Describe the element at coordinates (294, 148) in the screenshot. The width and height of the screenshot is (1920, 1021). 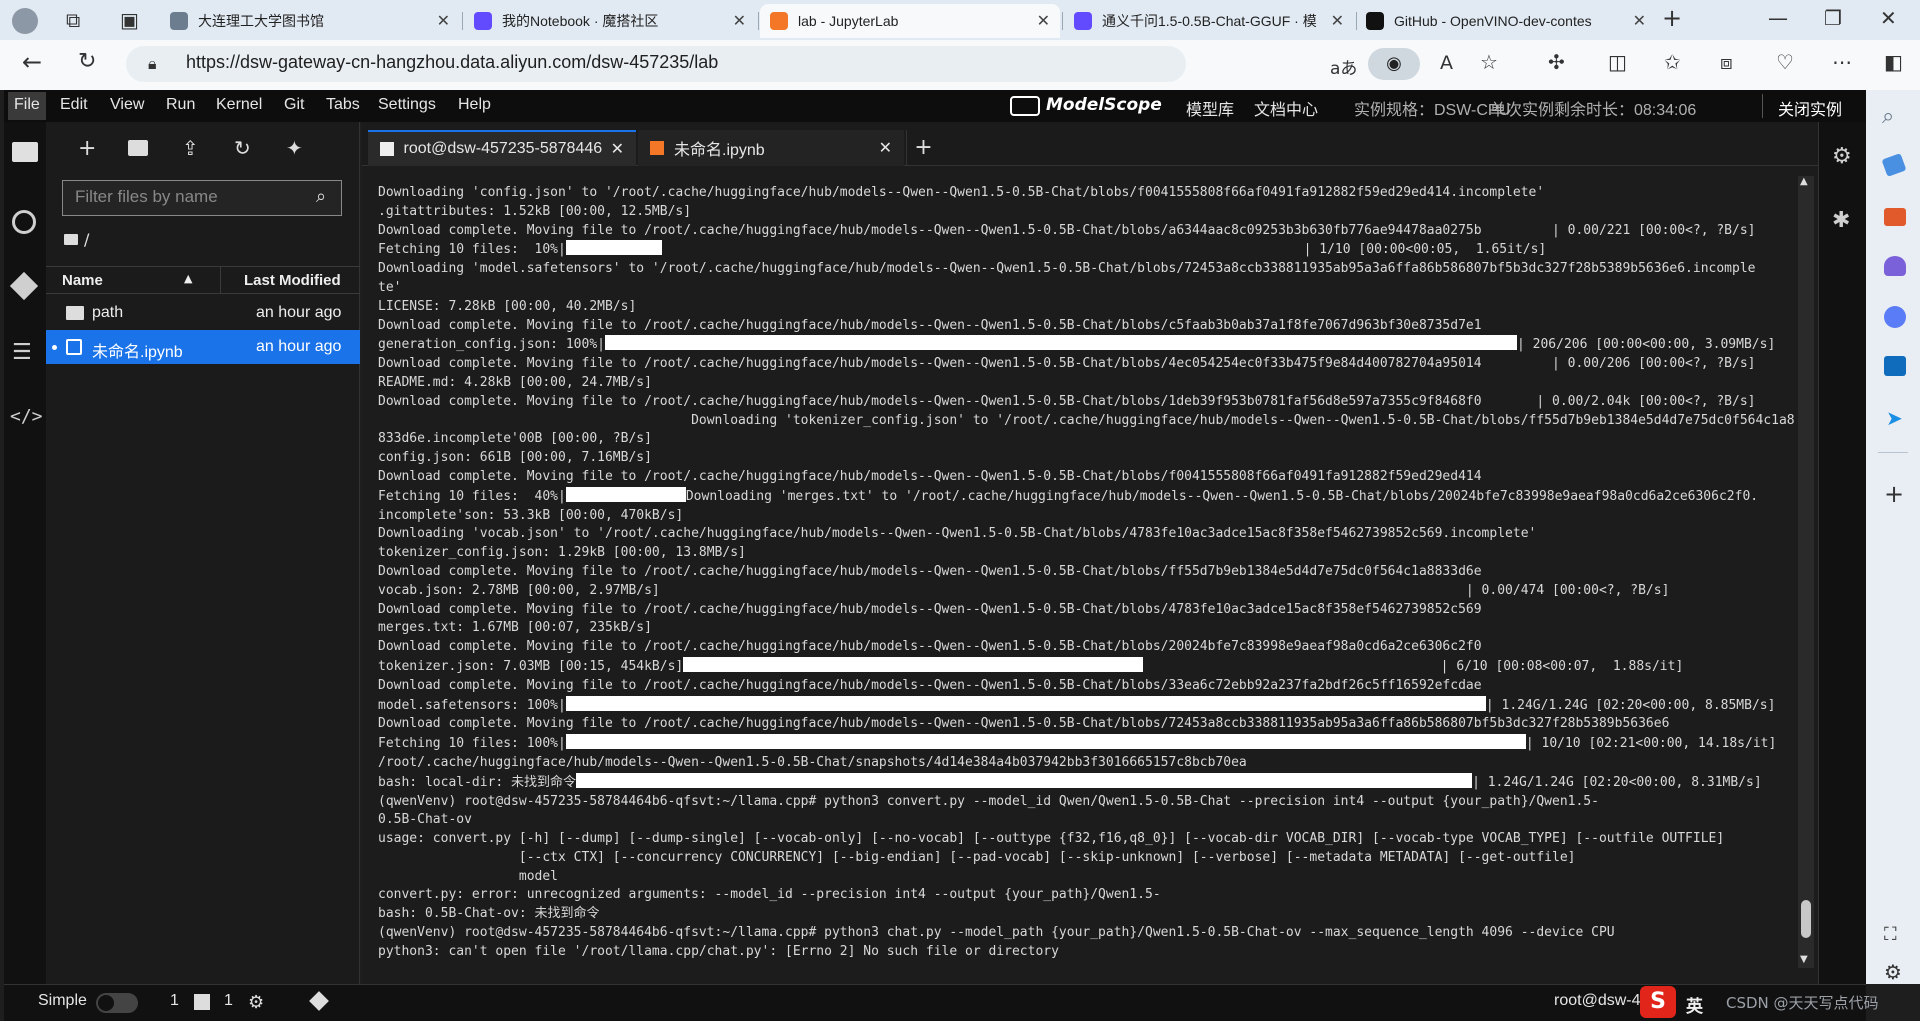
I see `git-clone-icon: ✦` at that location.